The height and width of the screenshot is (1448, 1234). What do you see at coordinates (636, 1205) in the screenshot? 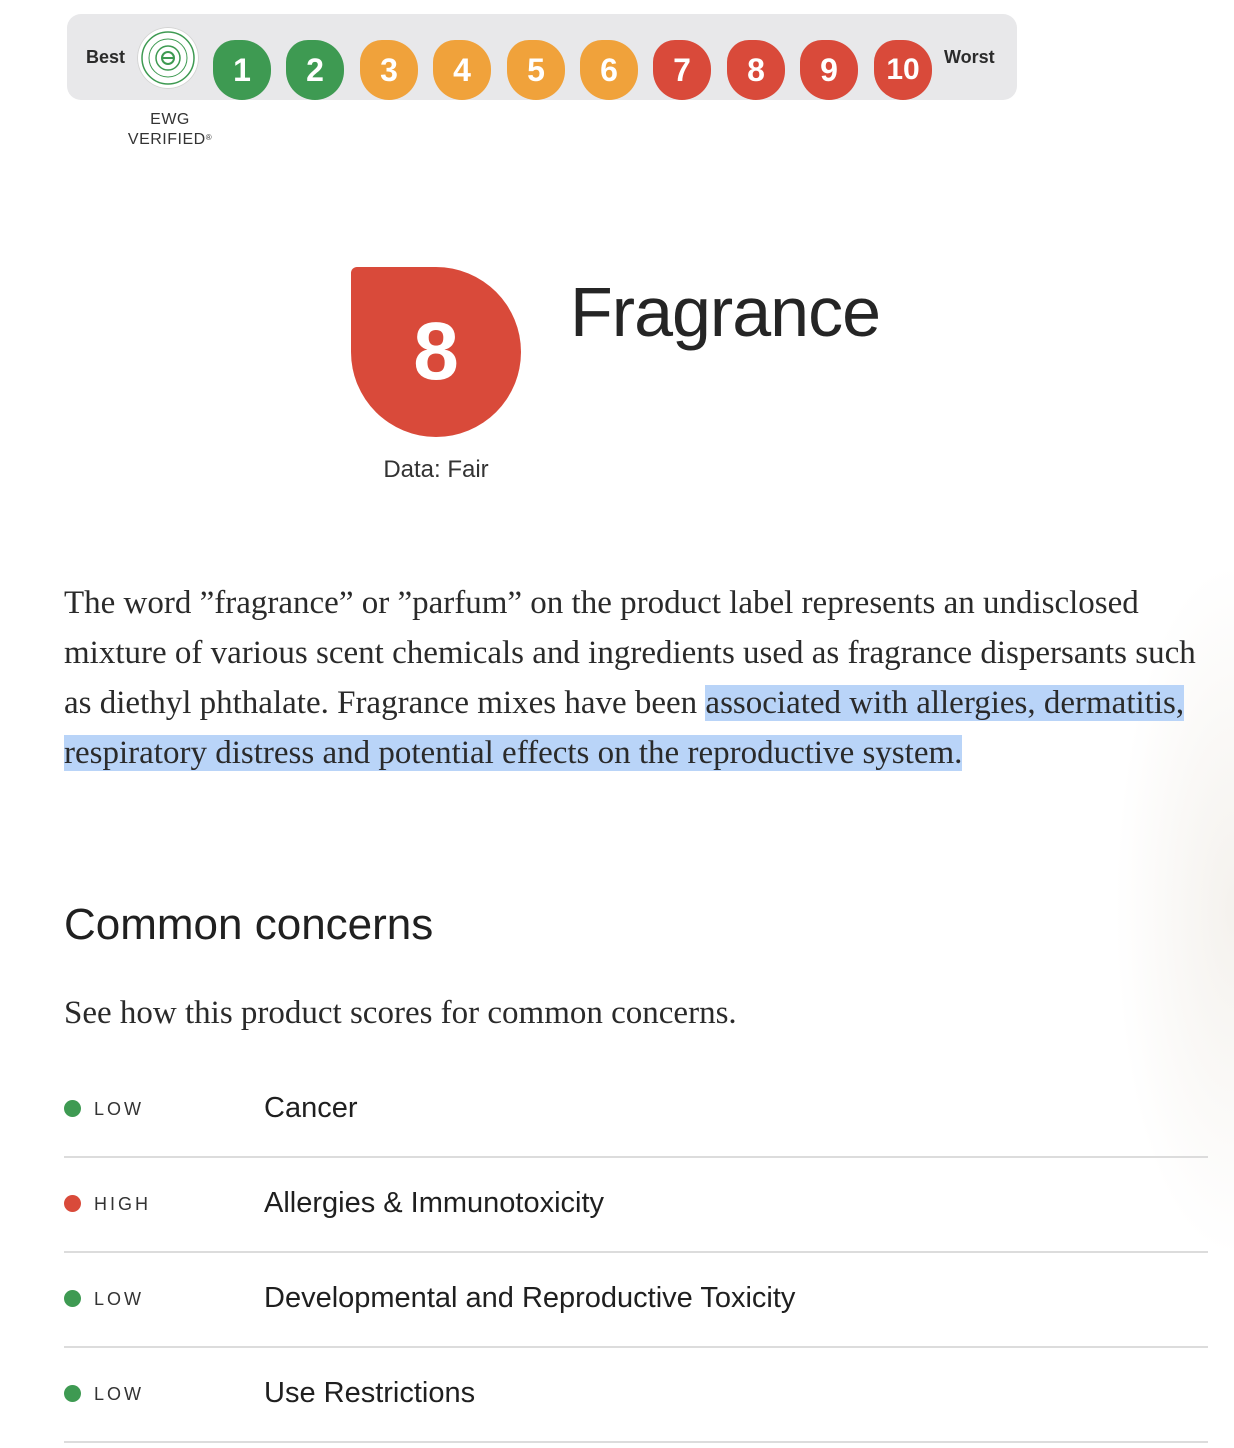
I see `concern-row-allergies: HIGH Allergies & Immunotoxicity` at bounding box center [636, 1205].